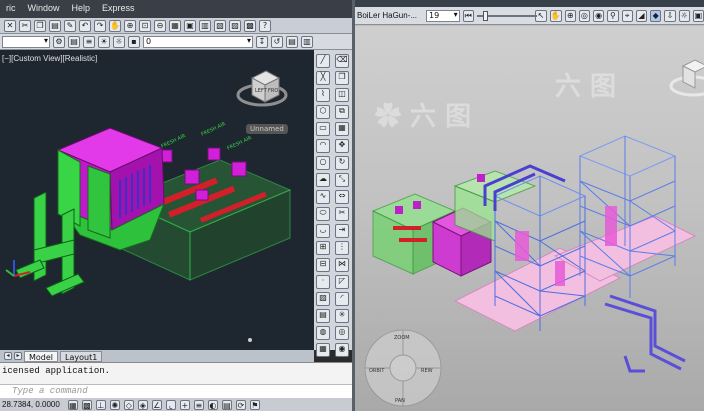 The image size is (704, 411). Describe the element at coordinates (81, 356) in the screenshot. I see `tab-layout1: Layout1` at that location.